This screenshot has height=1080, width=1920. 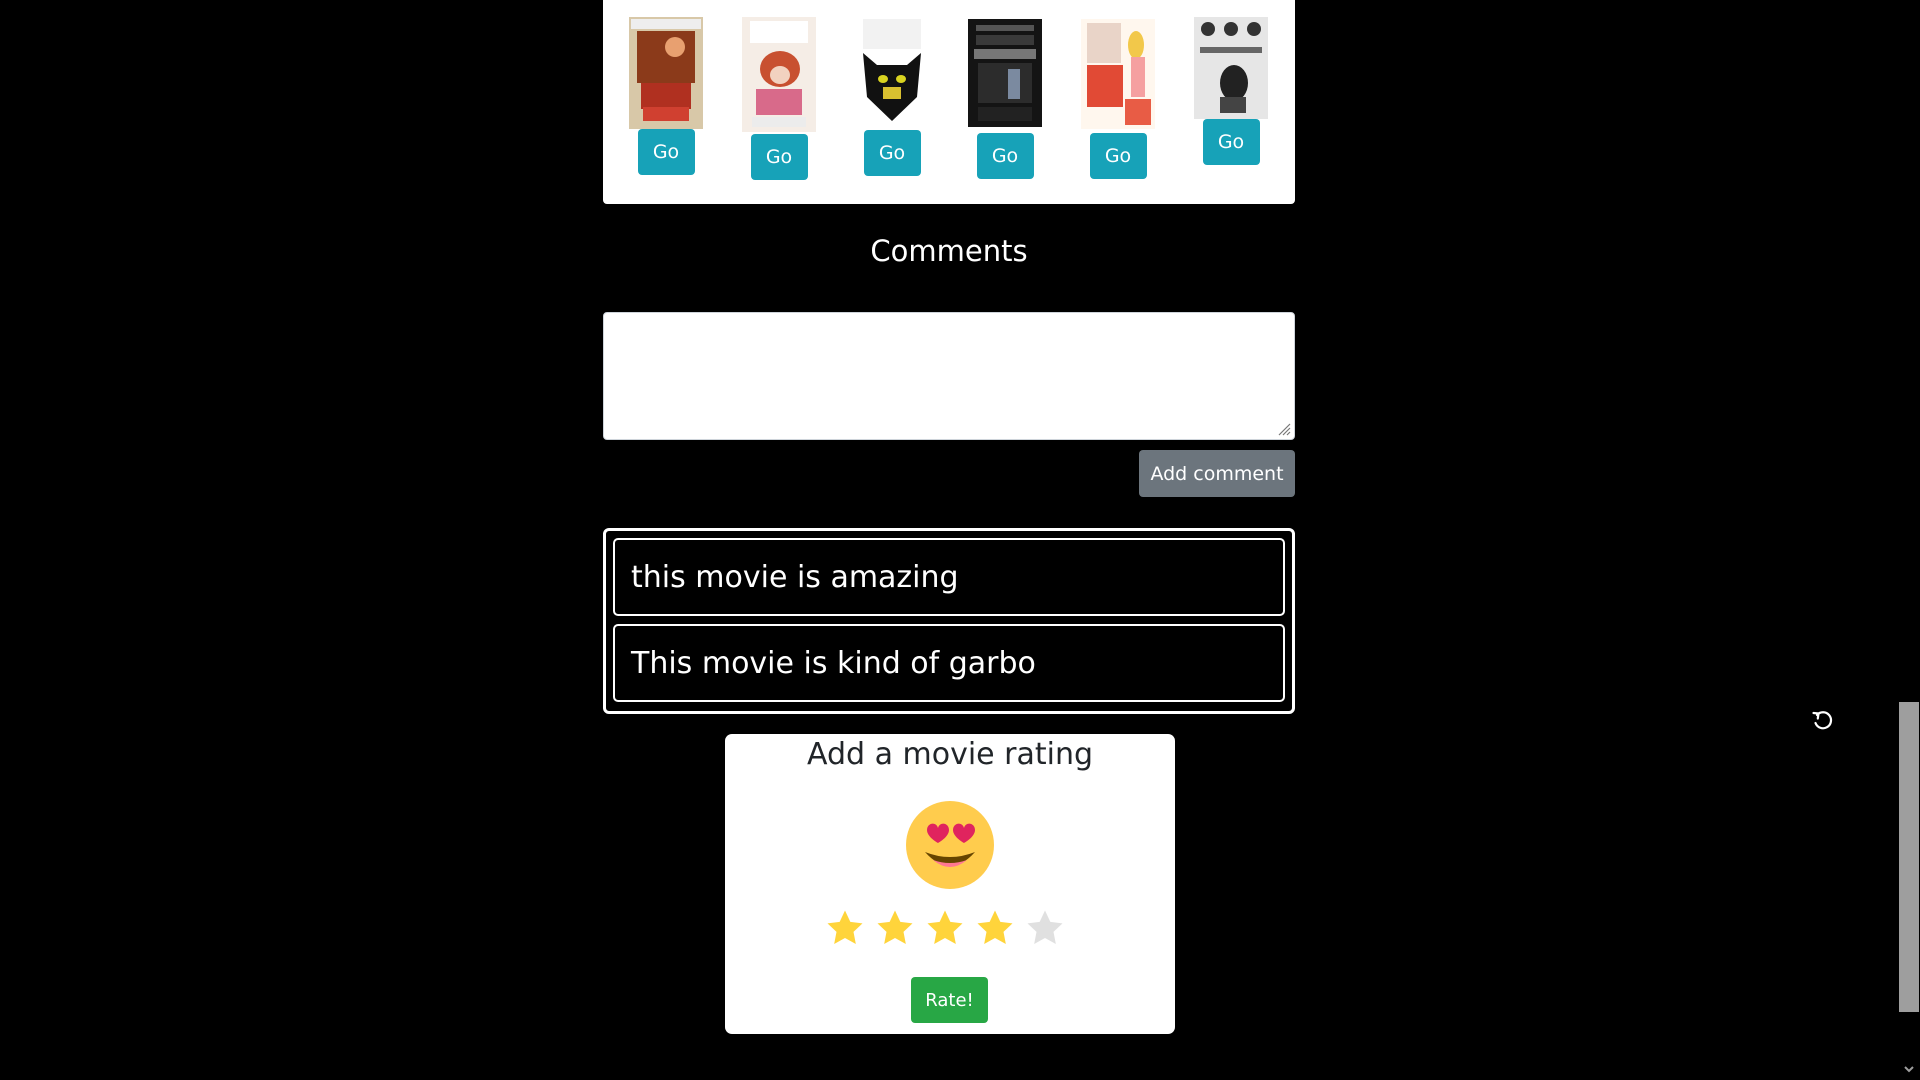 What do you see at coordinates (1231, 68) in the screenshot?
I see `poster-vincent` at bounding box center [1231, 68].